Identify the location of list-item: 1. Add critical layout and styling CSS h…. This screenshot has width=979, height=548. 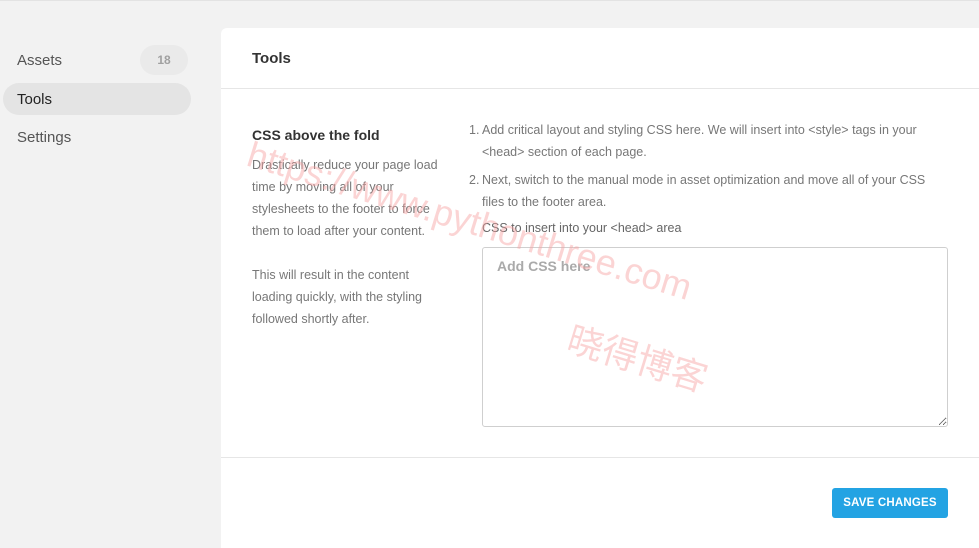
(699, 141).